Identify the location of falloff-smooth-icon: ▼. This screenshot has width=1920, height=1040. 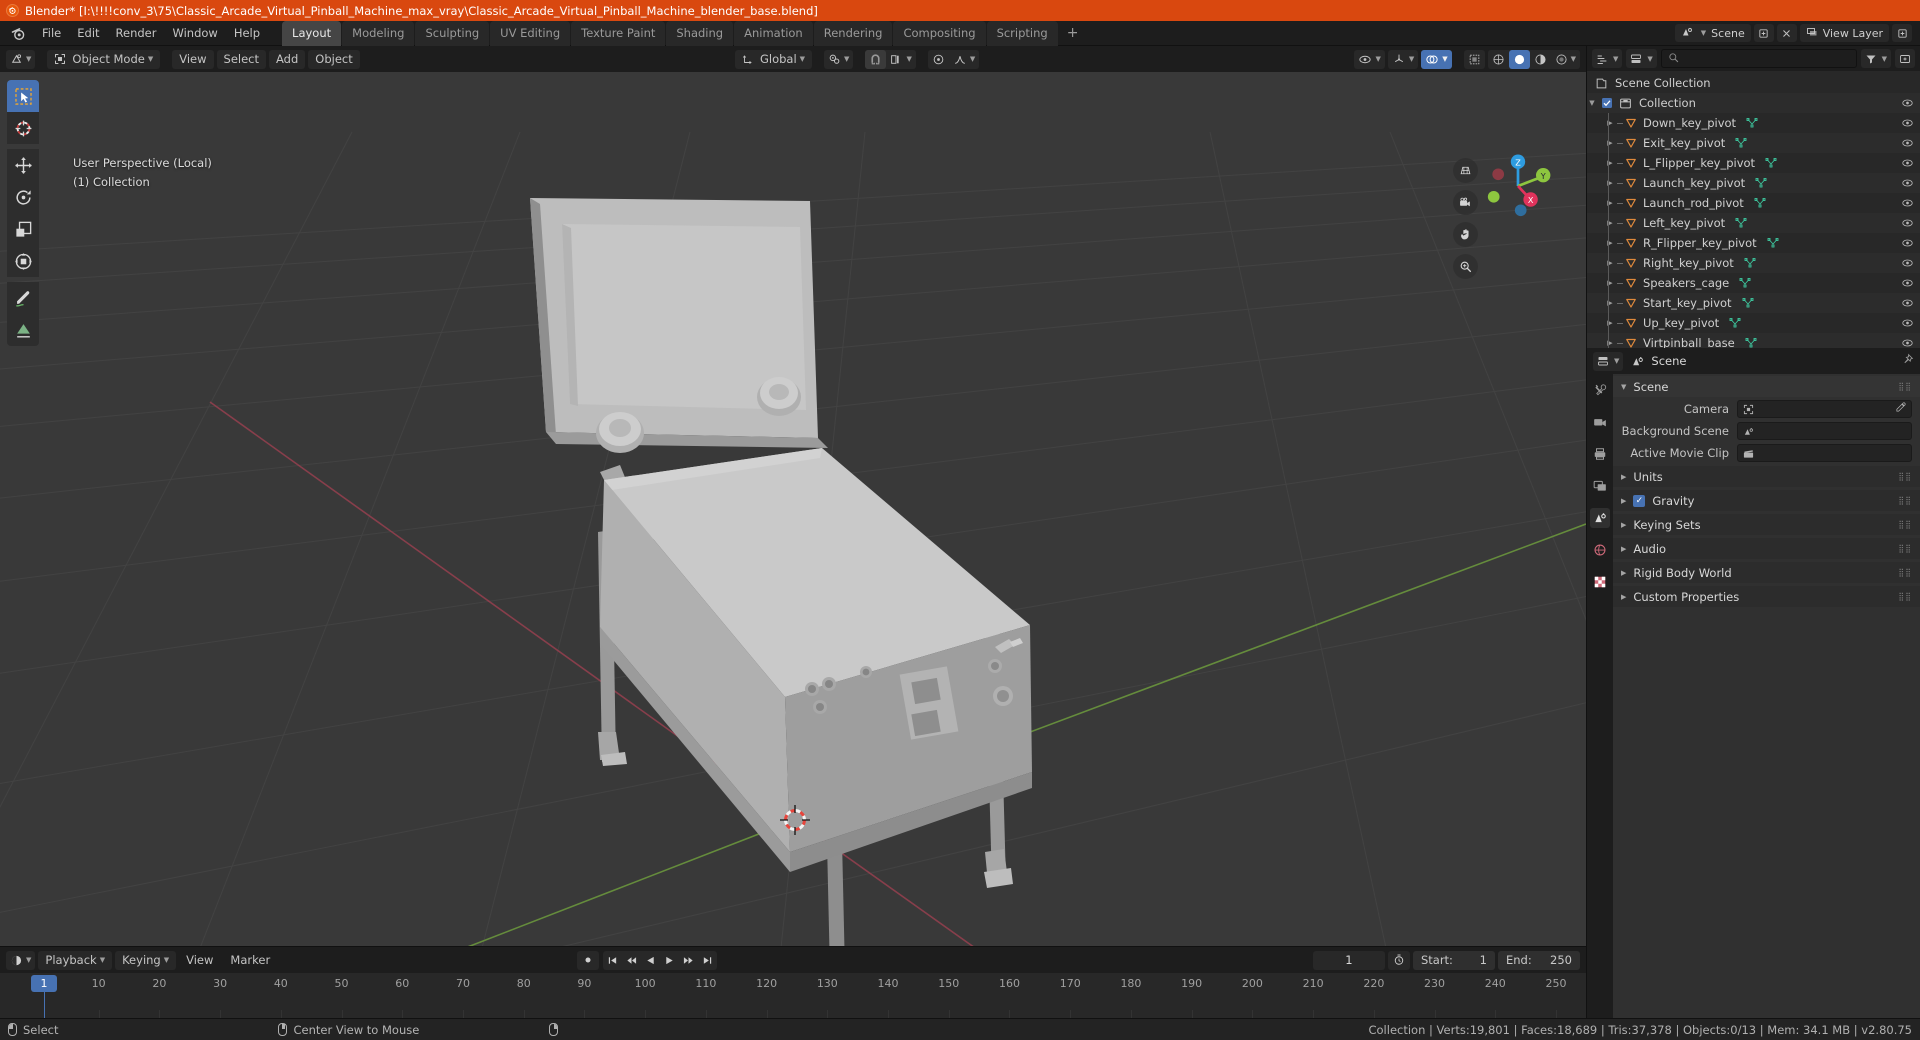
(964, 59).